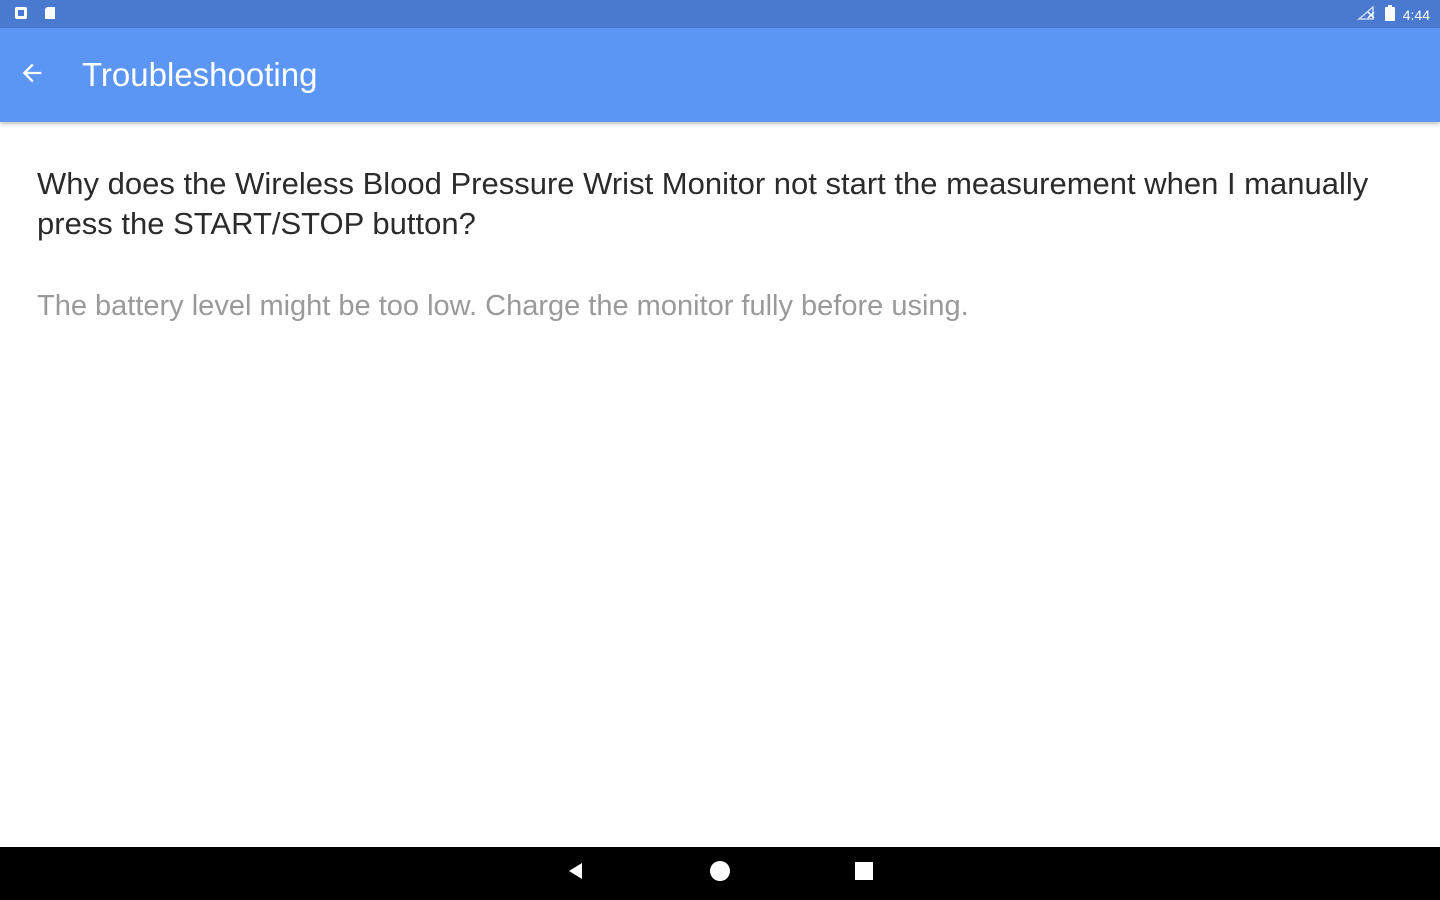 The image size is (1440, 900). Describe the element at coordinates (1389, 14) in the screenshot. I see `battery-icon` at that location.